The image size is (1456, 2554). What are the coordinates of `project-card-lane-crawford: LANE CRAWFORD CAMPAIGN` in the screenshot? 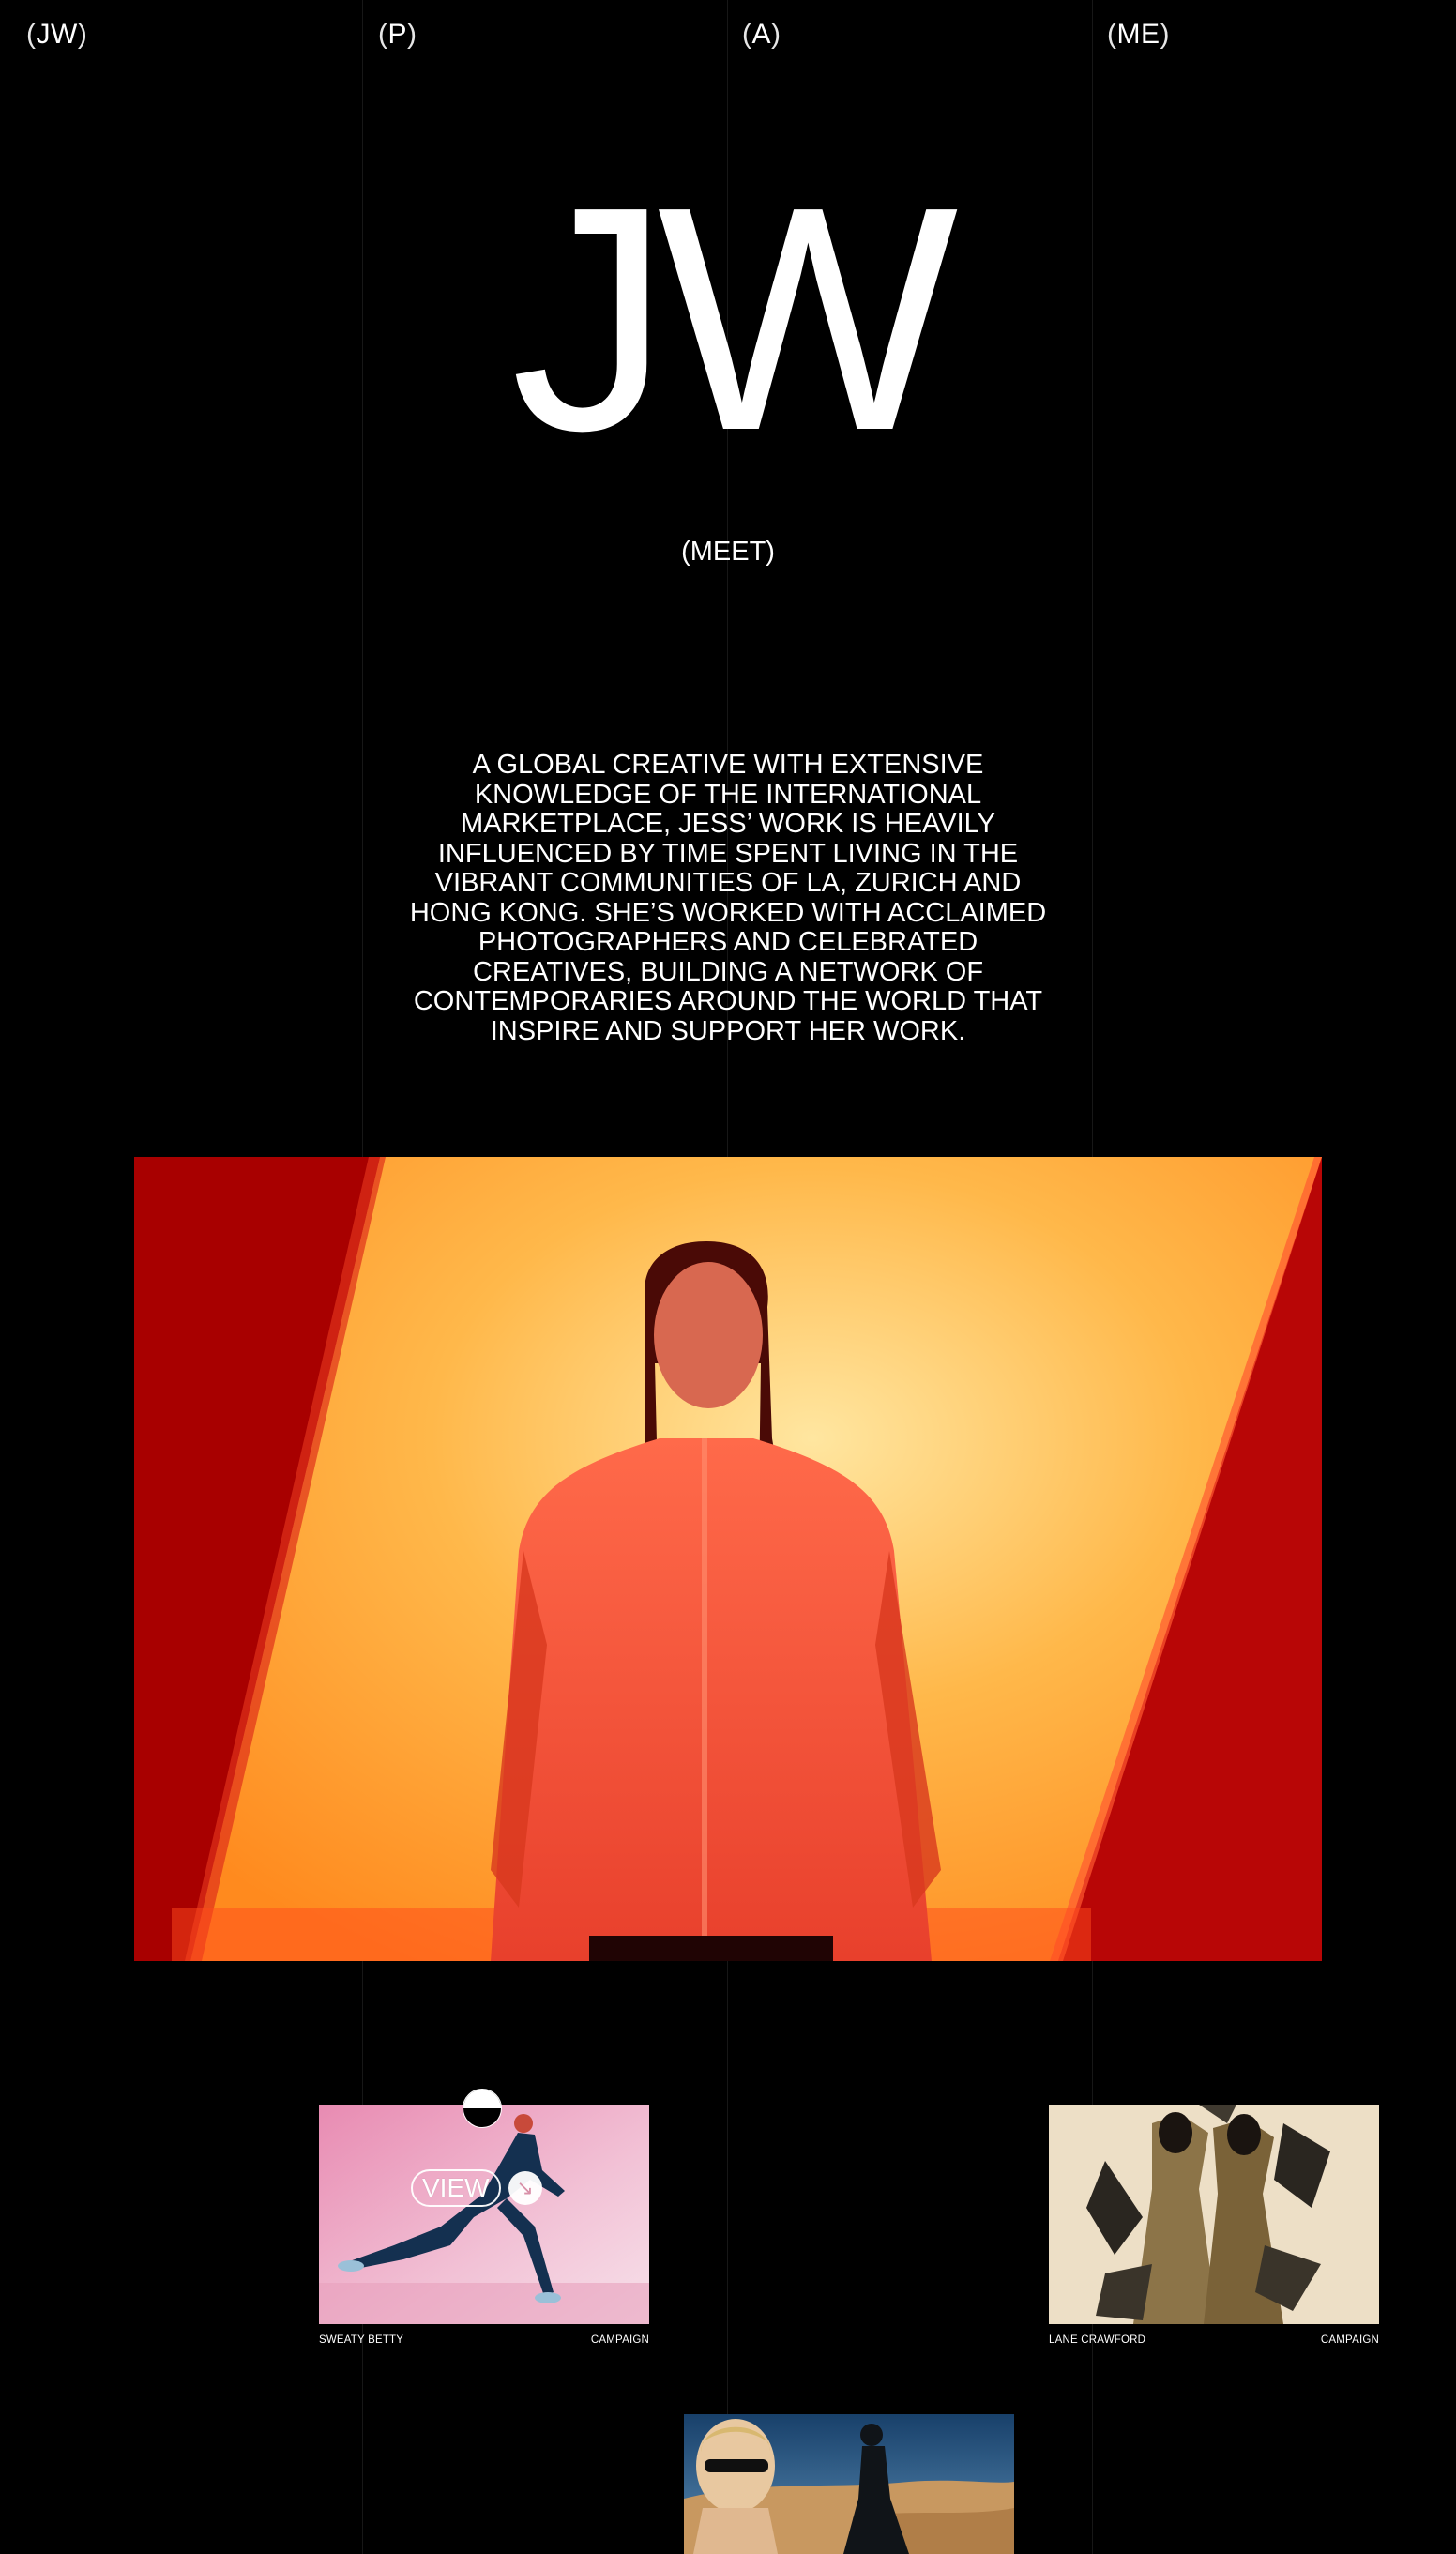 It's located at (1214, 2225).